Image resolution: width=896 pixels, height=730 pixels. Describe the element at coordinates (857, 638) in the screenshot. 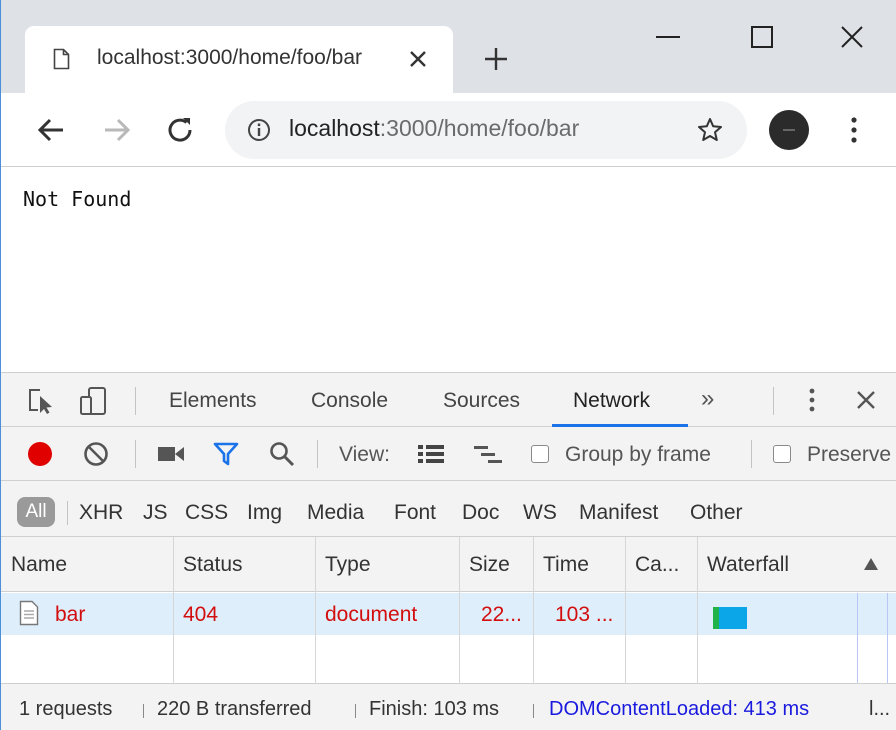

I see `waterfall-dom-line` at that location.